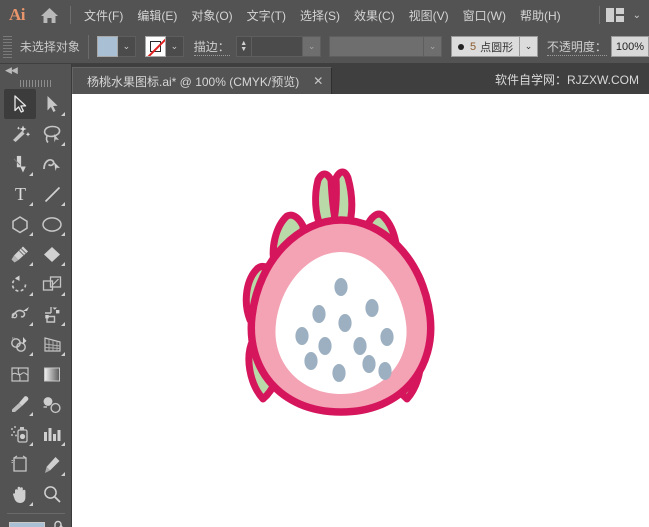 This screenshot has height=527, width=649. What do you see at coordinates (36, 513) in the screenshot?
I see `tools-panel-divider` at bounding box center [36, 513].